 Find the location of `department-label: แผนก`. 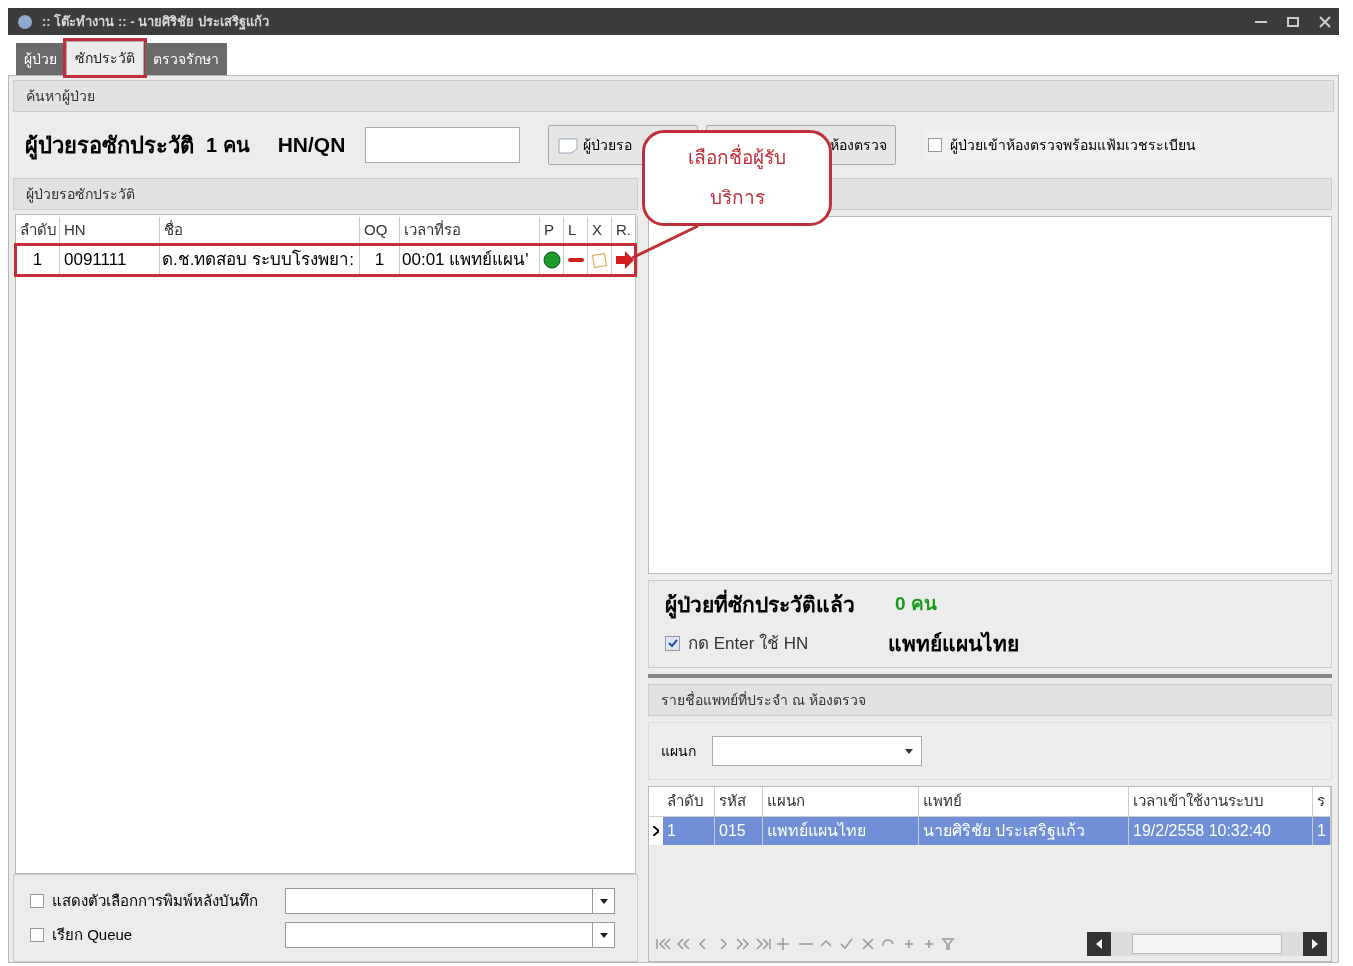

department-label: แผนก is located at coordinates (678, 751).